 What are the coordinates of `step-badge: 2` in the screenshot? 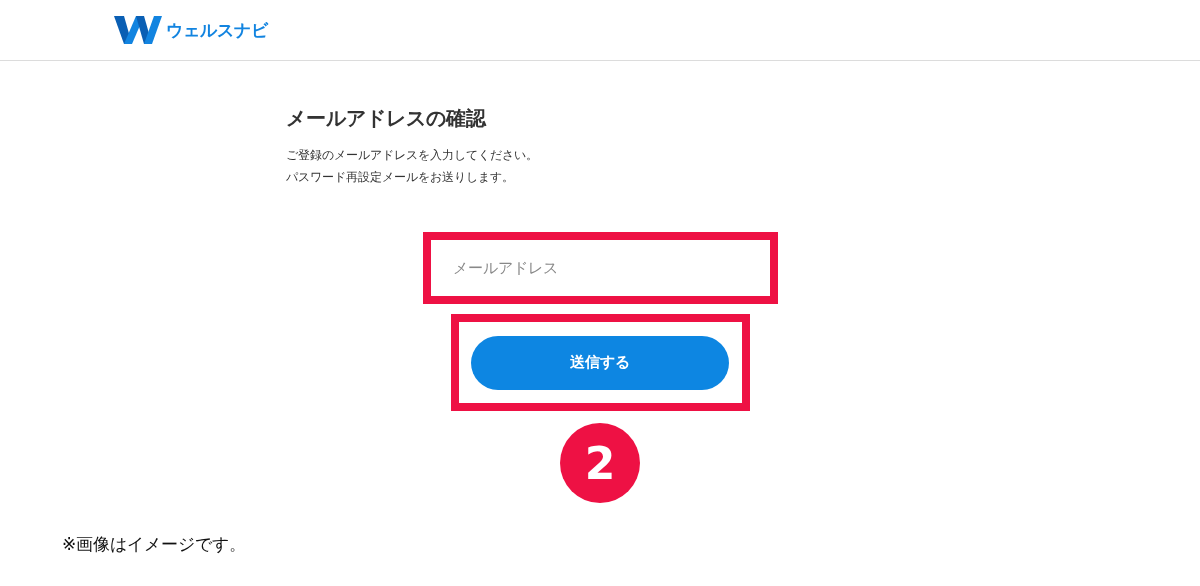 It's located at (600, 463).